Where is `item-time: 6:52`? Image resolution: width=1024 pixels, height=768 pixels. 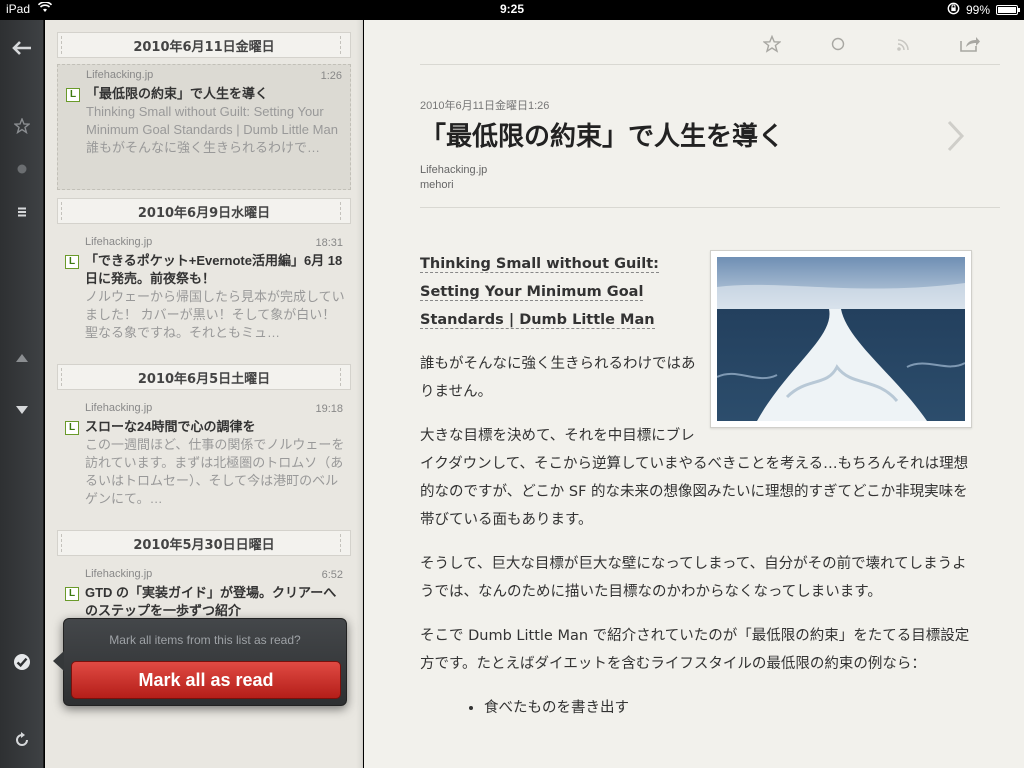 item-time: 6:52 is located at coordinates (332, 575).